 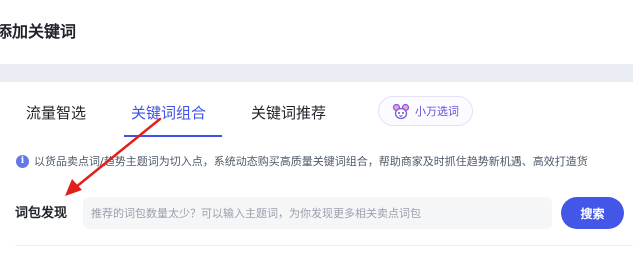 What do you see at coordinates (22, 161) in the screenshot?
I see `info-icon: i` at bounding box center [22, 161].